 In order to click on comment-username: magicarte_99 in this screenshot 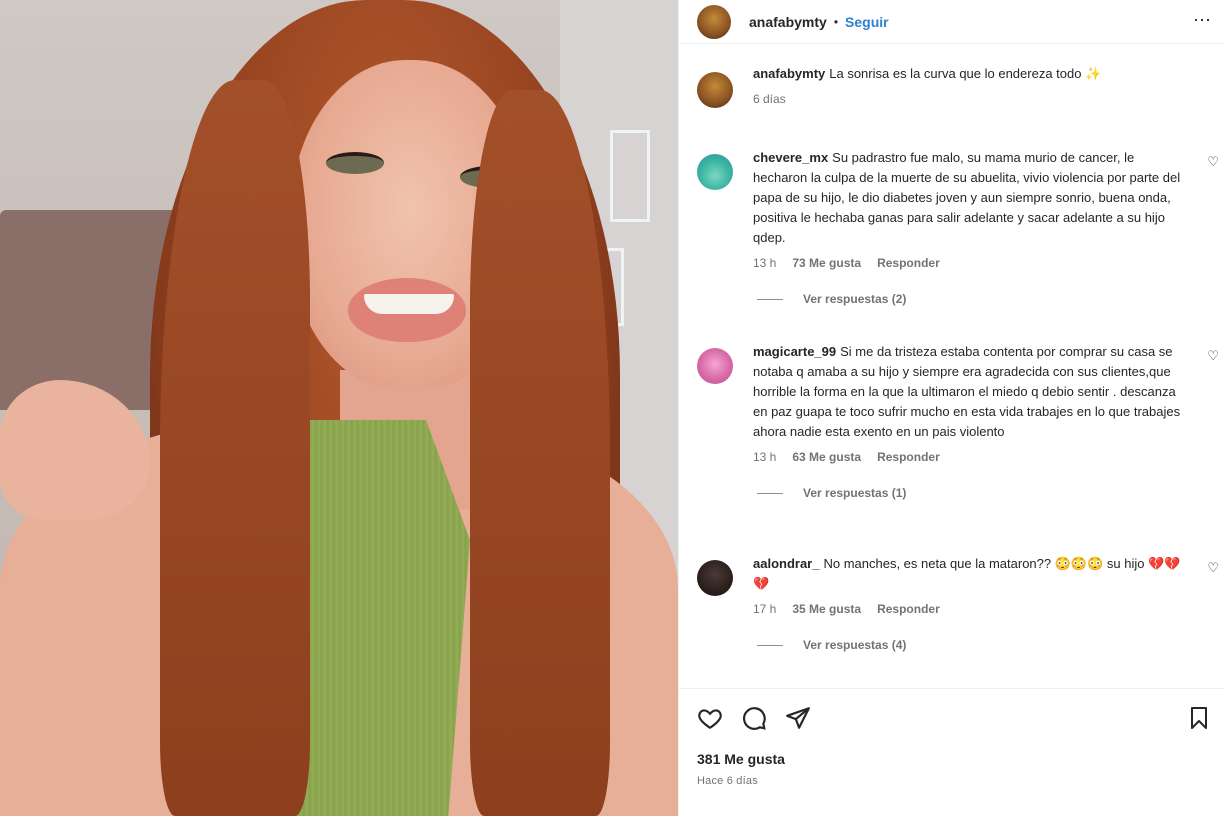, I will do `click(794, 351)`.